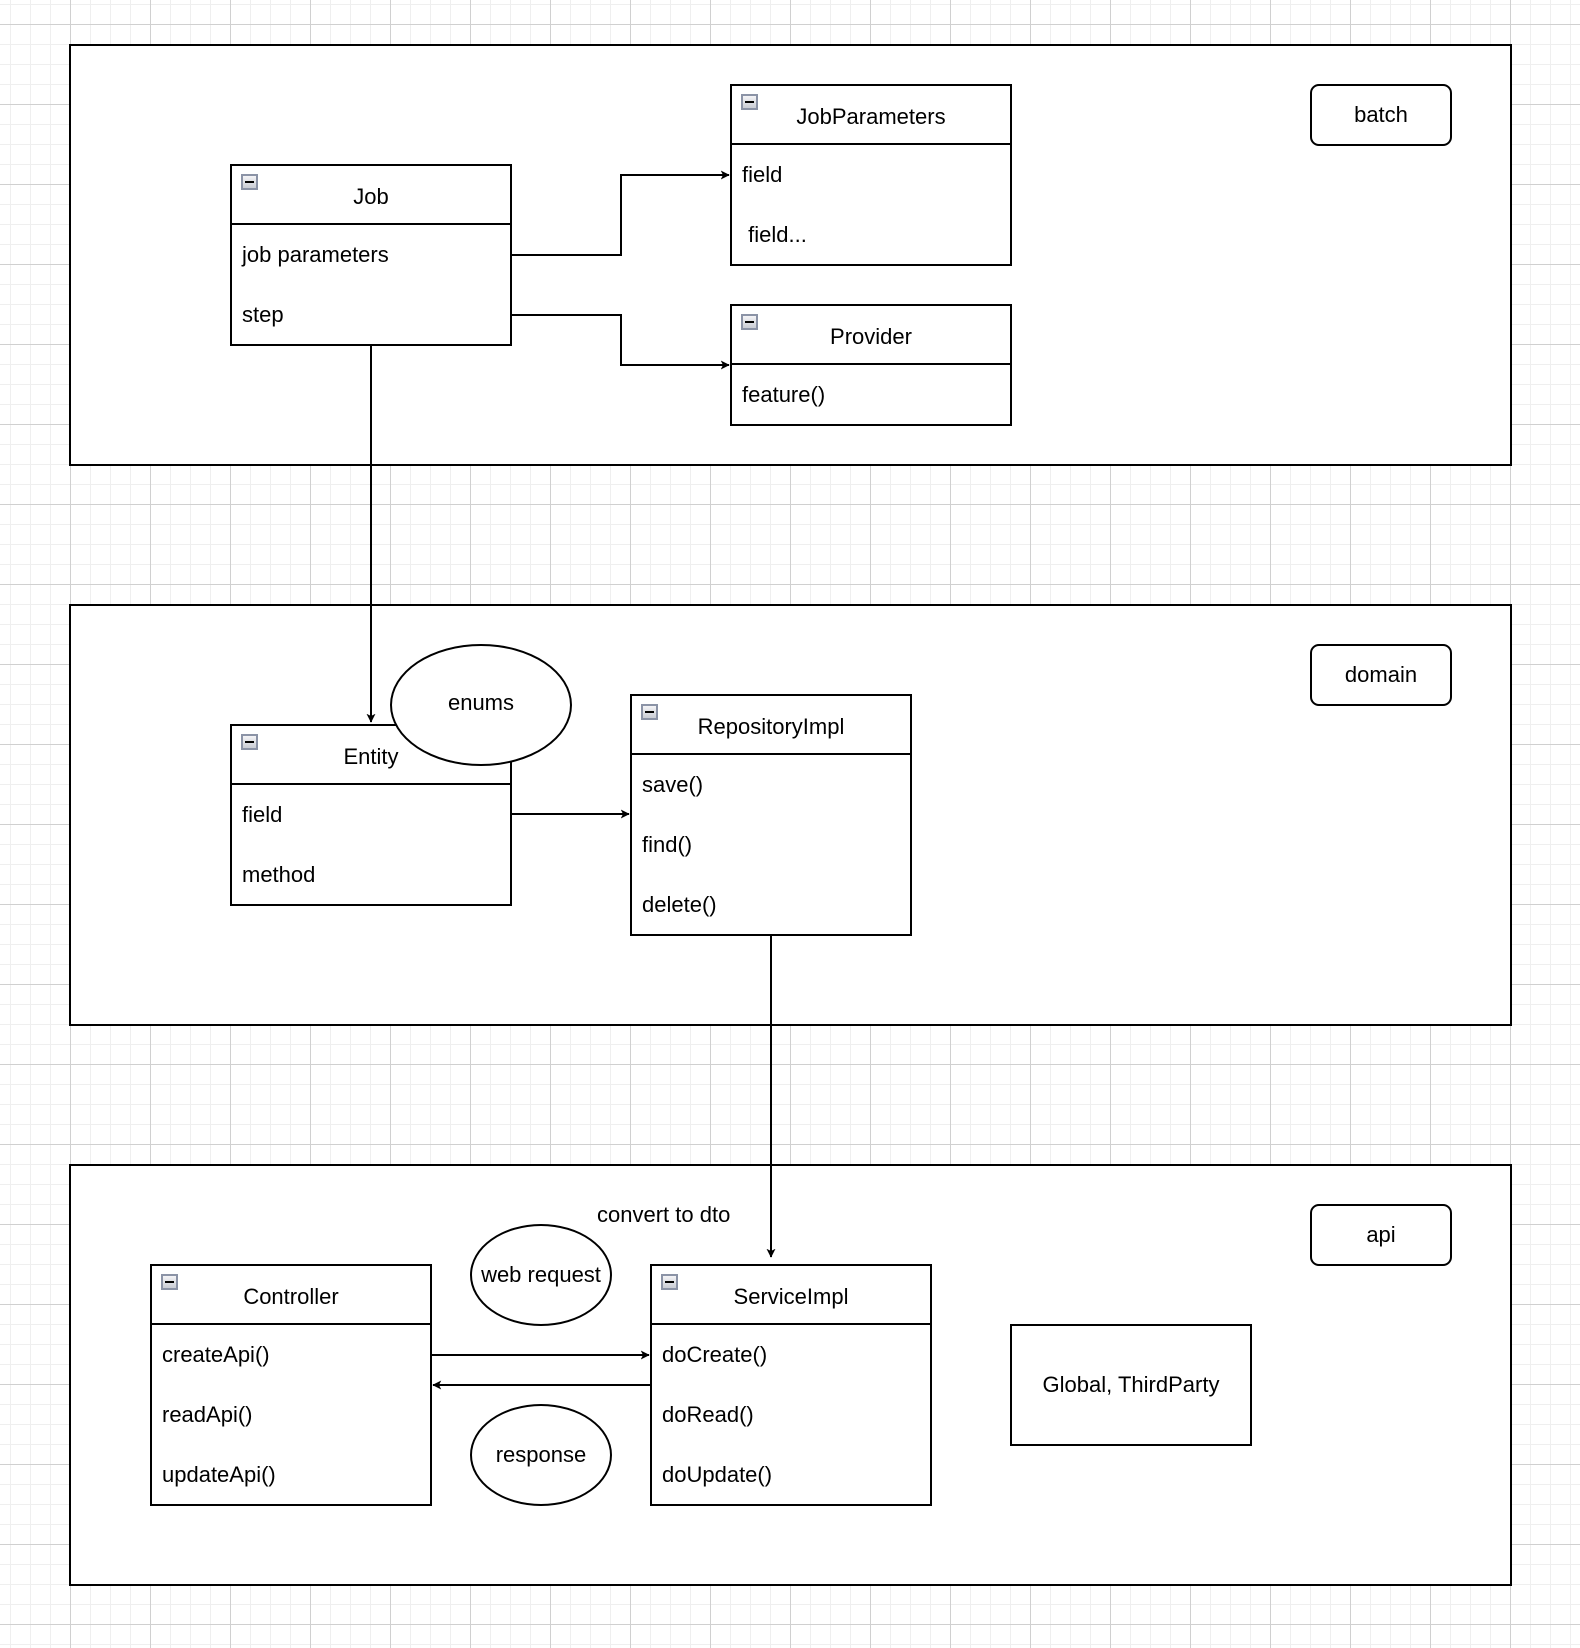 Image resolution: width=1580 pixels, height=1648 pixels. What do you see at coordinates (371, 315) in the screenshot?
I see `job-row-step: step` at bounding box center [371, 315].